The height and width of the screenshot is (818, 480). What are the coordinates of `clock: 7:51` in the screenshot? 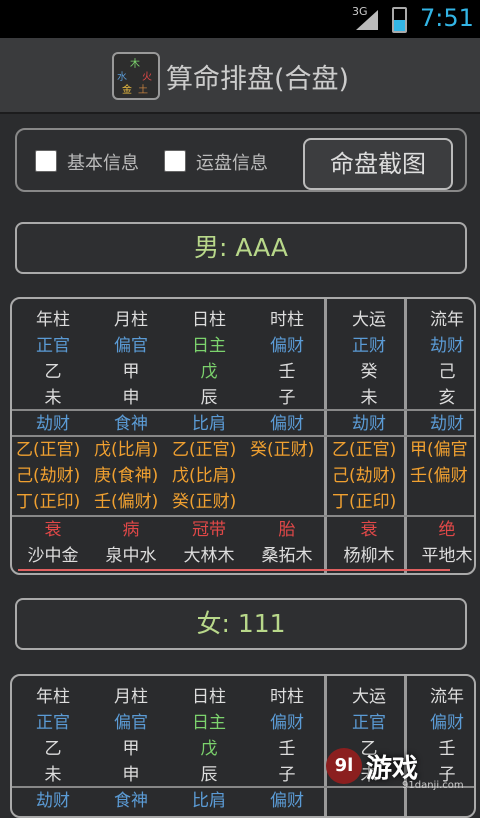 It's located at (447, 18).